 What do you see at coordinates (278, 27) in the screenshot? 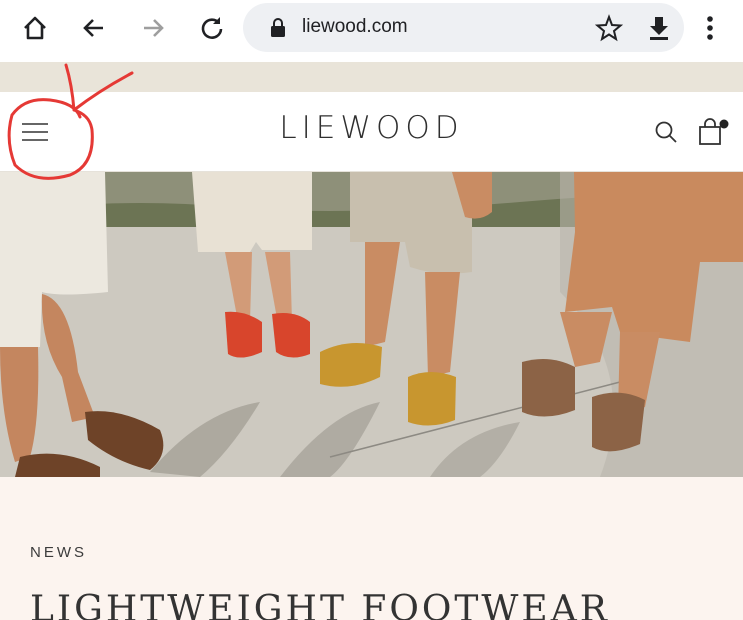
I see `lock-icon` at bounding box center [278, 27].